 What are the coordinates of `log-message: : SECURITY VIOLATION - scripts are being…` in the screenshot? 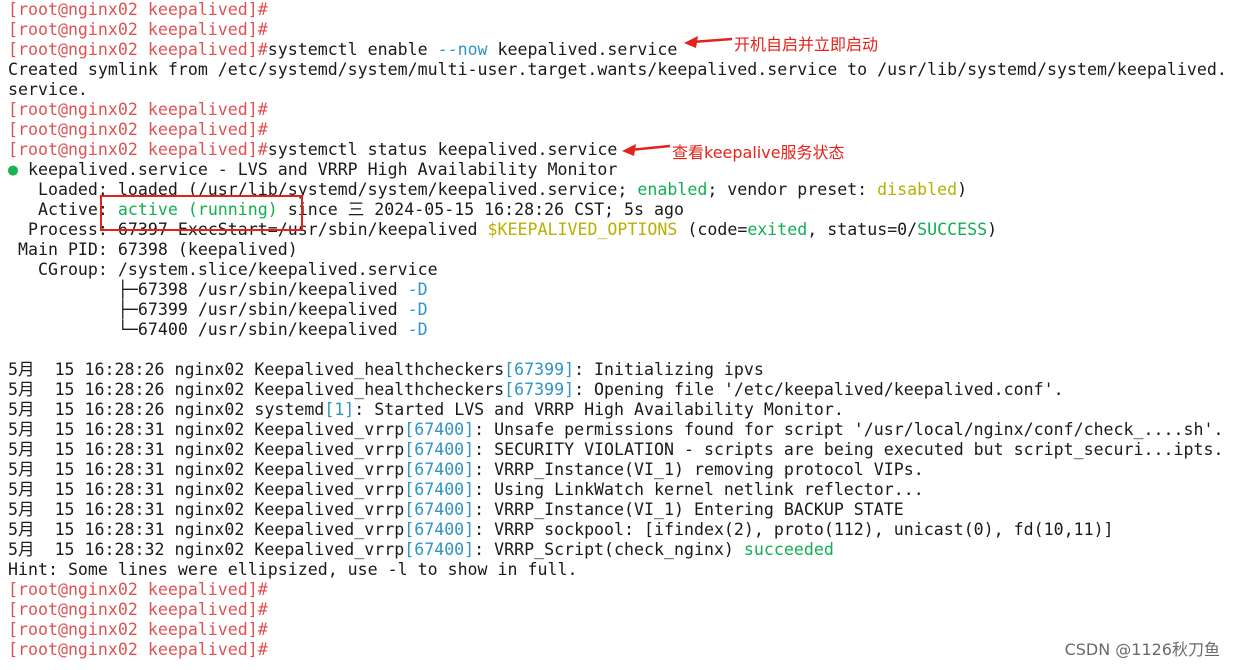 It's located at (849, 449).